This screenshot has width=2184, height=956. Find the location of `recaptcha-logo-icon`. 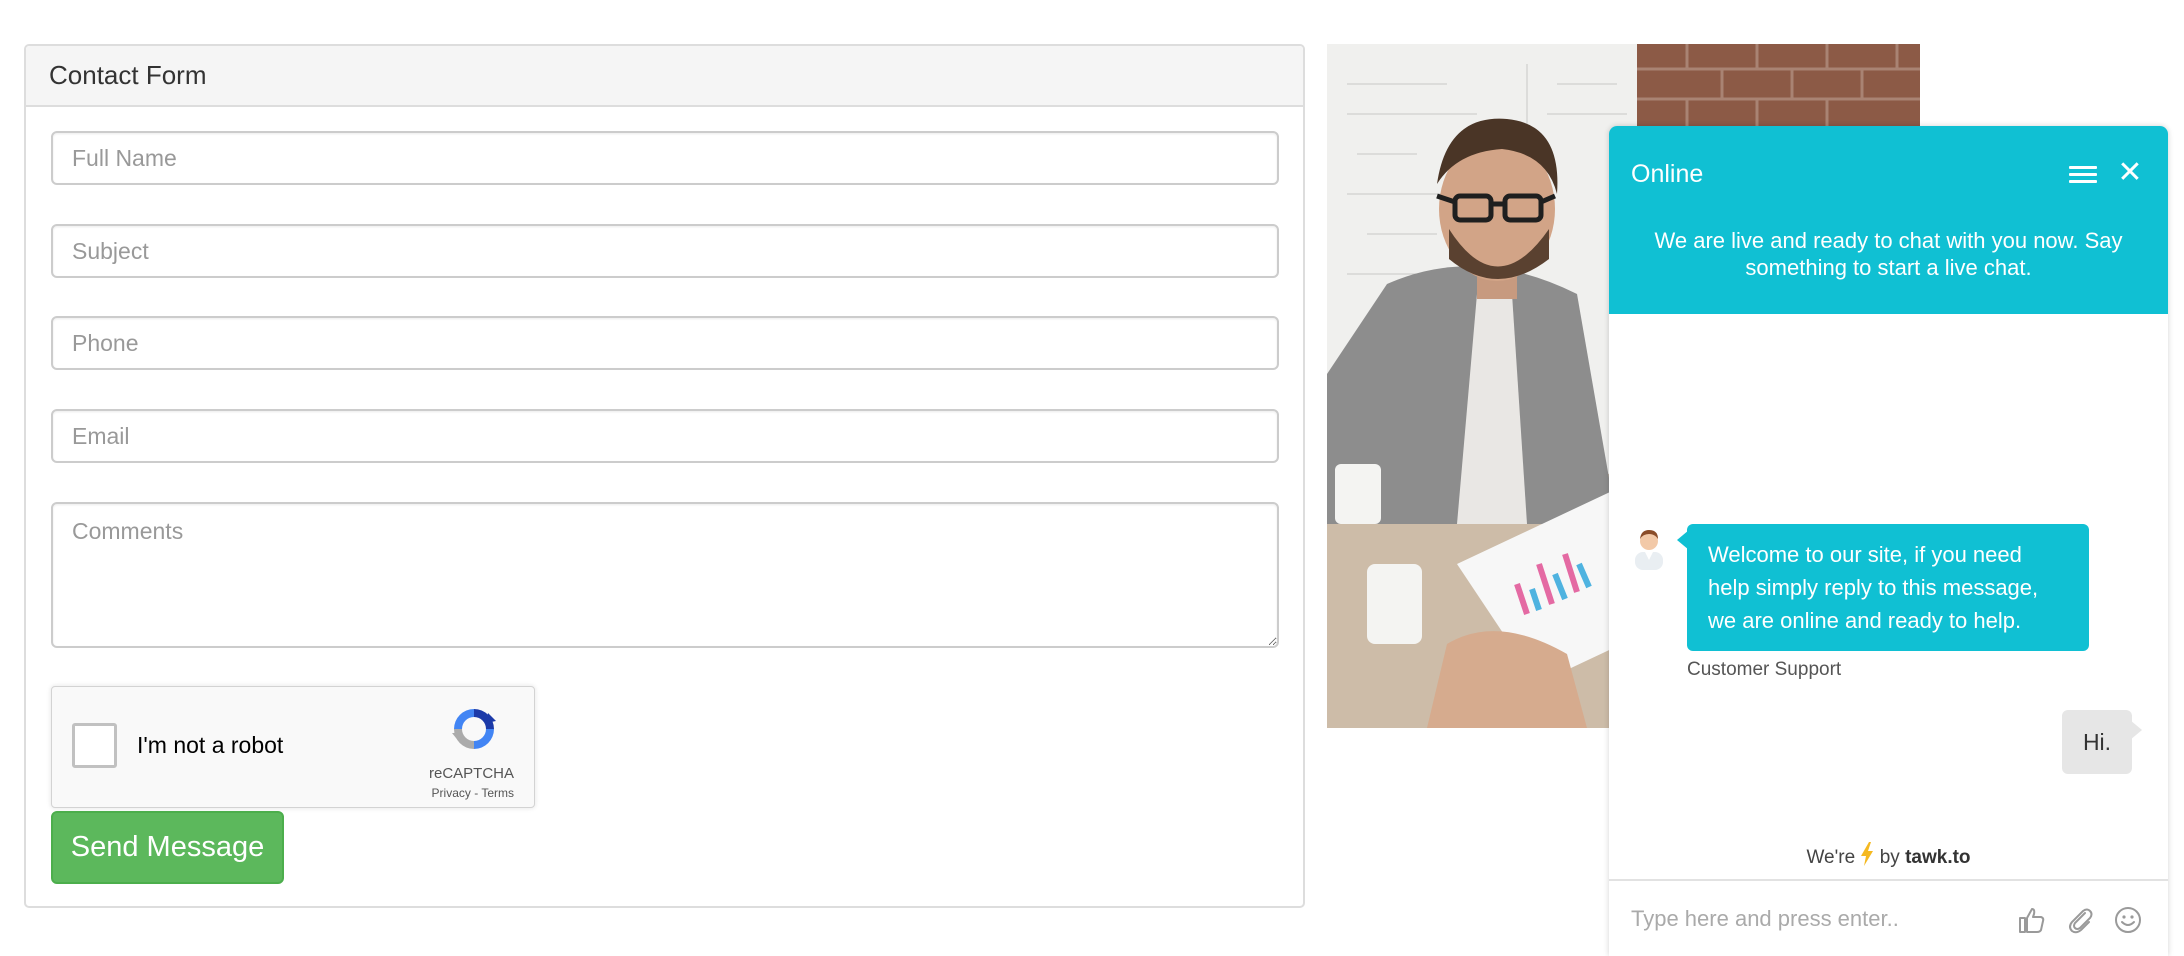

recaptcha-logo-icon is located at coordinates (474, 729).